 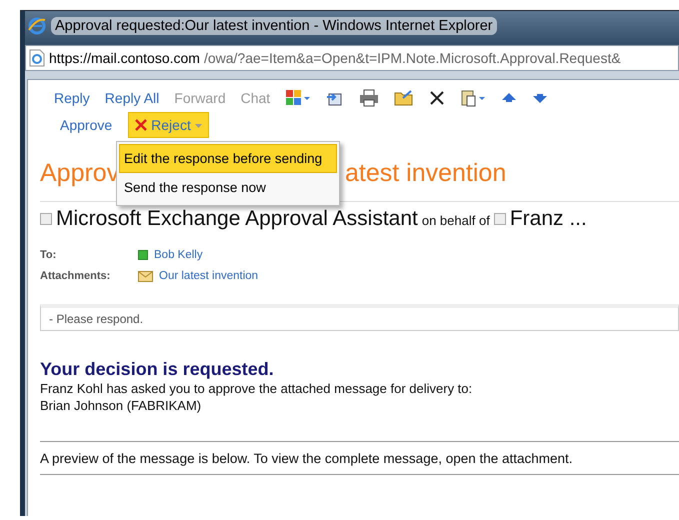 I want to click on page-icon, so click(x=37, y=58).